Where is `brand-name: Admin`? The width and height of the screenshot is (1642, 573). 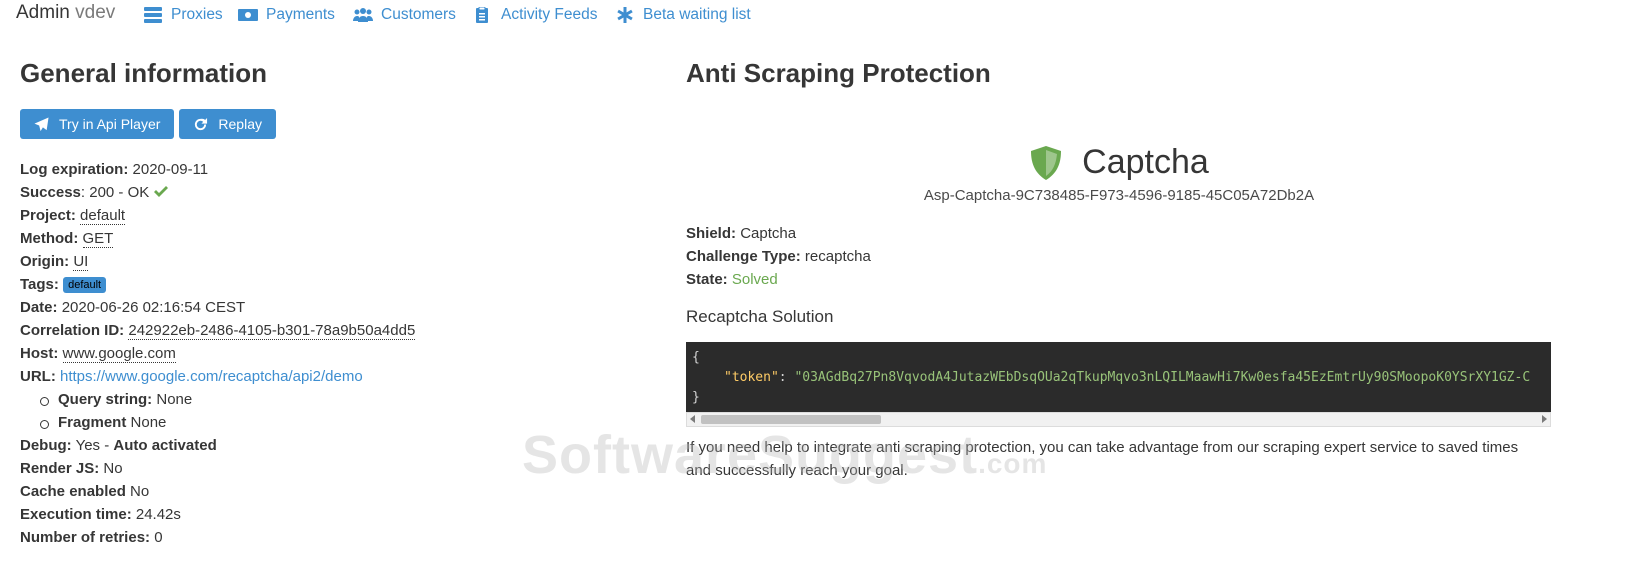
brand-name: Admin is located at coordinates (43, 12).